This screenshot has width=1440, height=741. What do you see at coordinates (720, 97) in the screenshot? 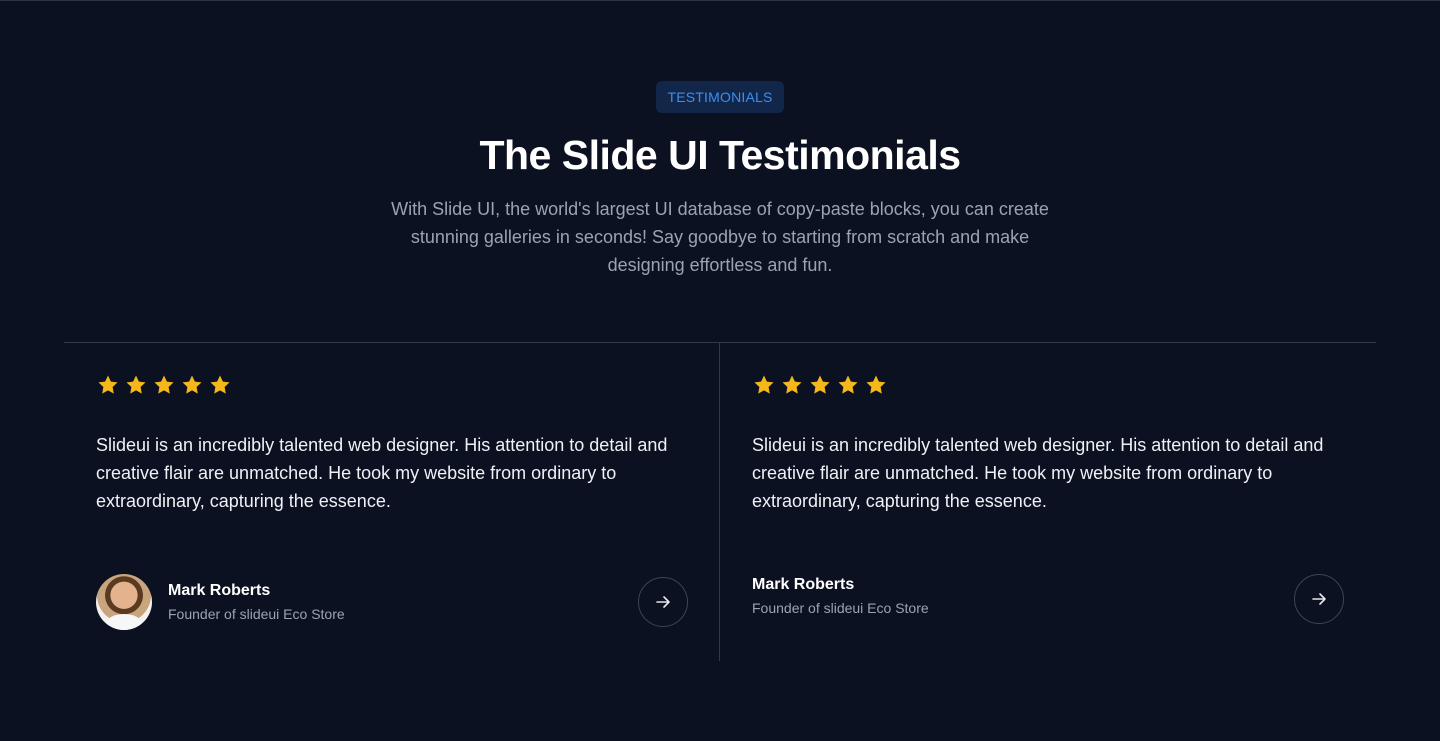
I see `section-badge: TESTIMONIALS` at bounding box center [720, 97].